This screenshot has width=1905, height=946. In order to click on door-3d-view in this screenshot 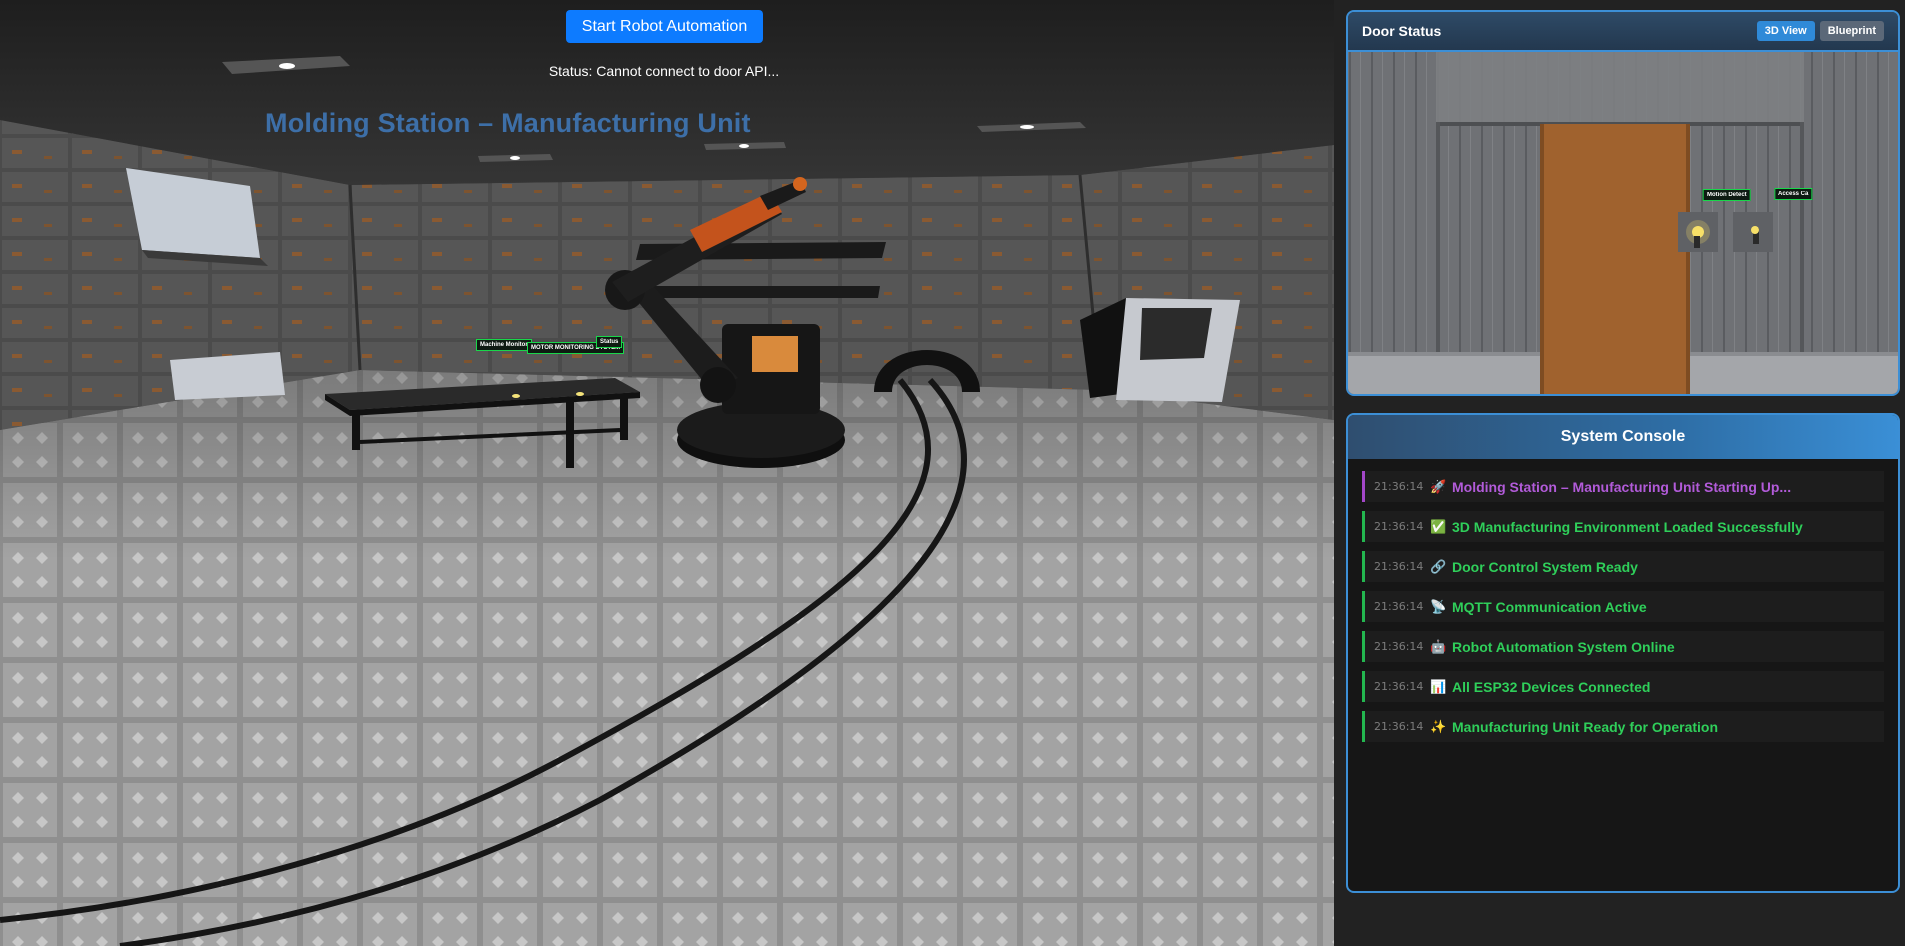, I will do `click(1623, 223)`.